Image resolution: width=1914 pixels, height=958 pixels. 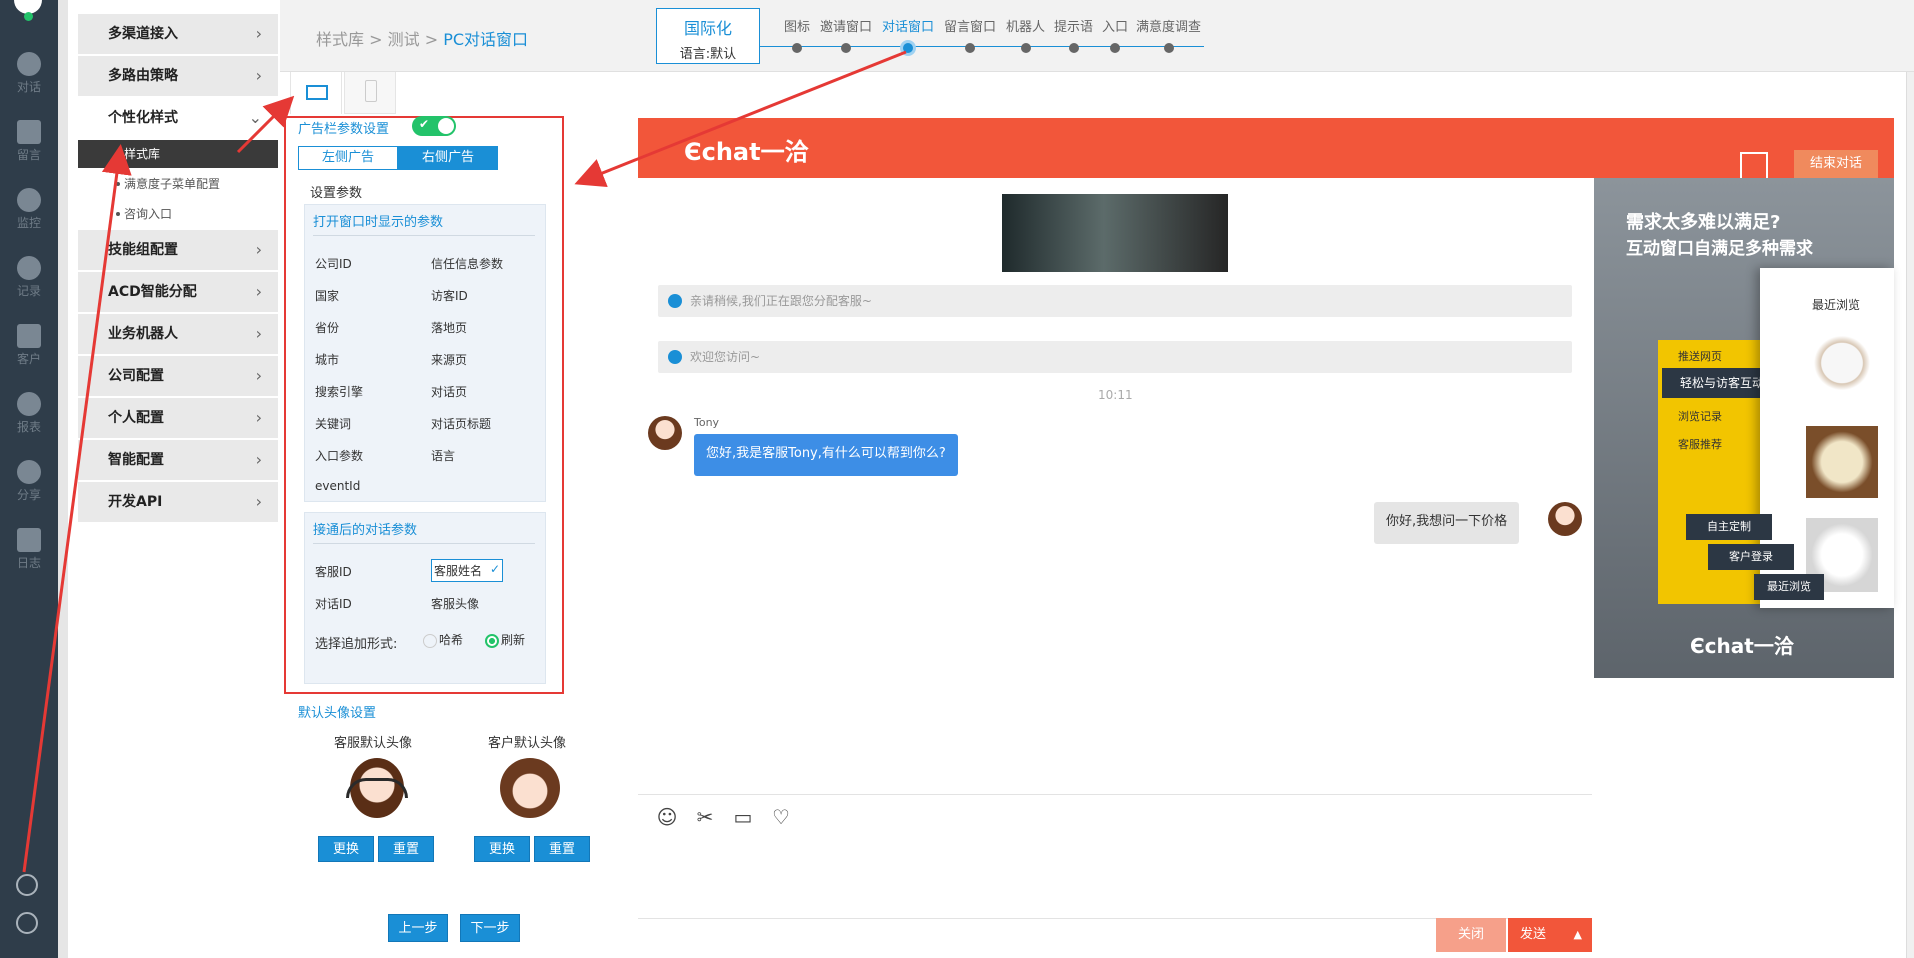 What do you see at coordinates (467, 570) in the screenshot?
I see `param-item-selected: 客服姓名 ✓` at bounding box center [467, 570].